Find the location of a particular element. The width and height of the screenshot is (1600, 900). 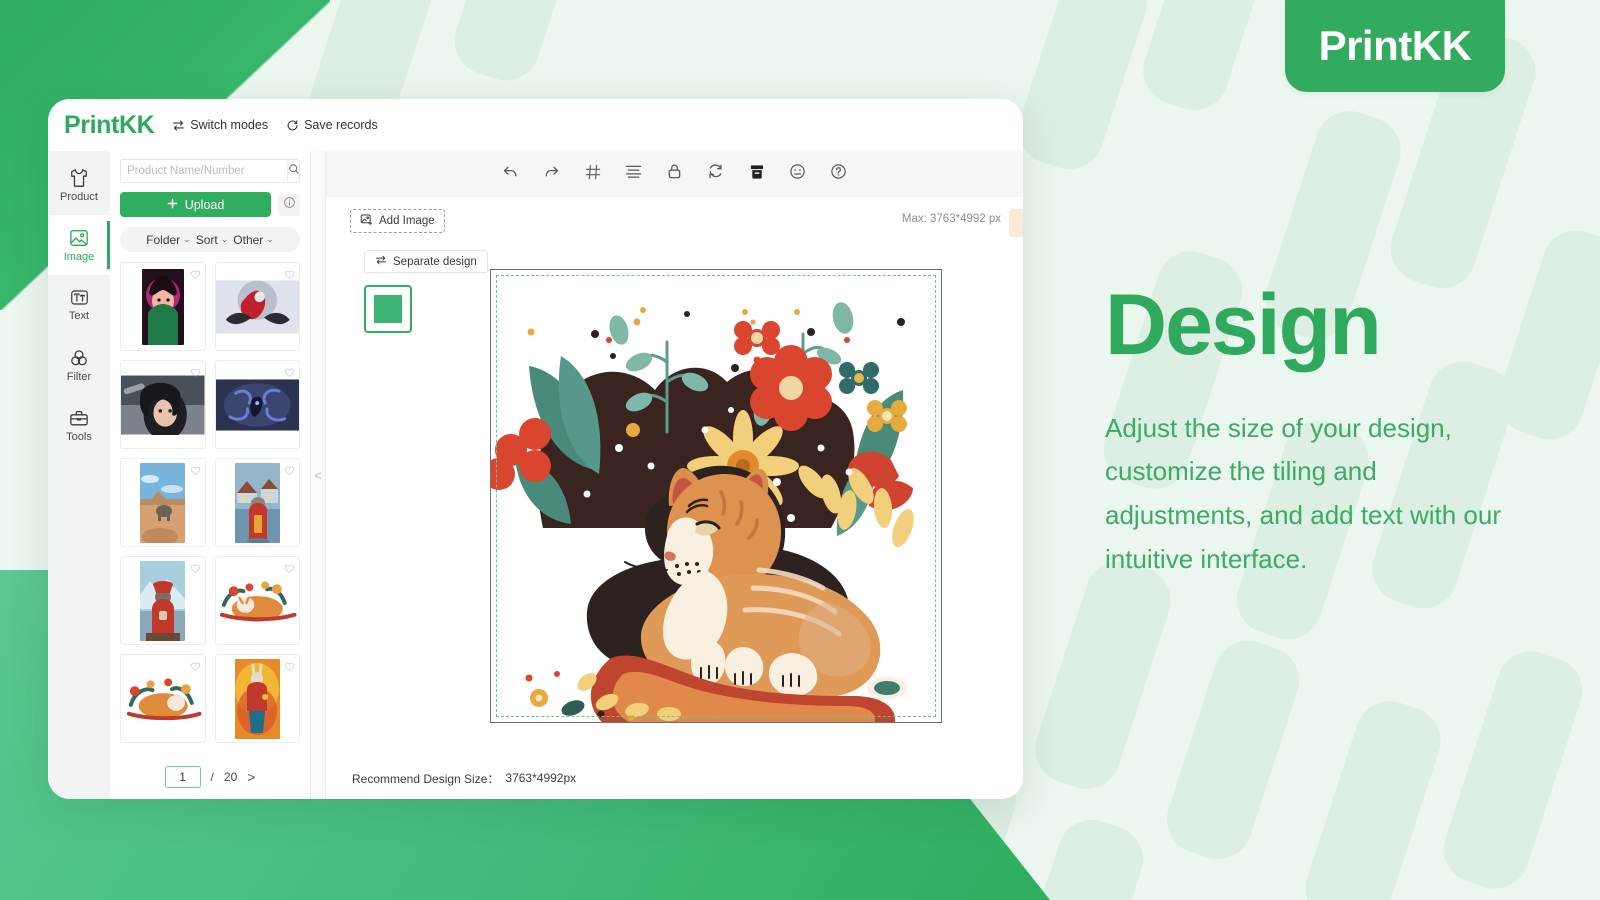

upload-button-label: Upload is located at coordinates (204, 204).